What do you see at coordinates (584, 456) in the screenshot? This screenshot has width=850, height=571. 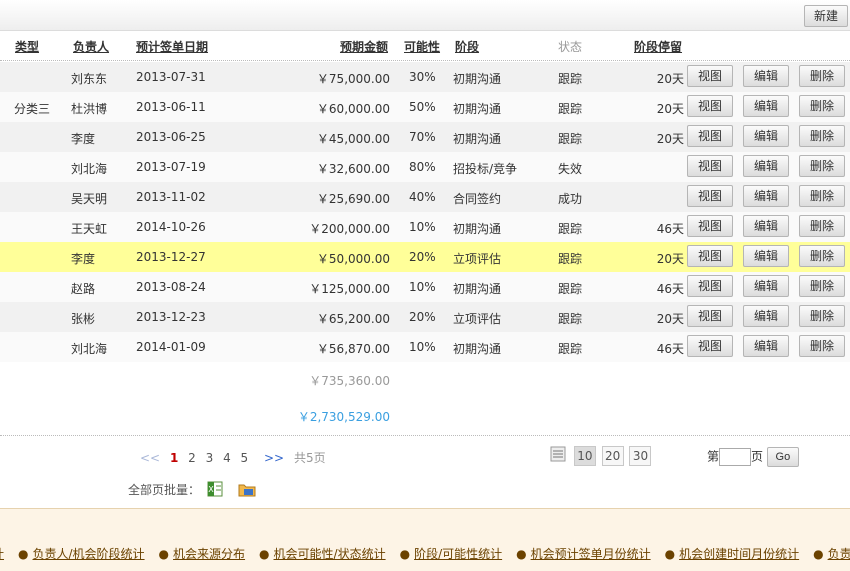 I see `page-size-10: 10` at bounding box center [584, 456].